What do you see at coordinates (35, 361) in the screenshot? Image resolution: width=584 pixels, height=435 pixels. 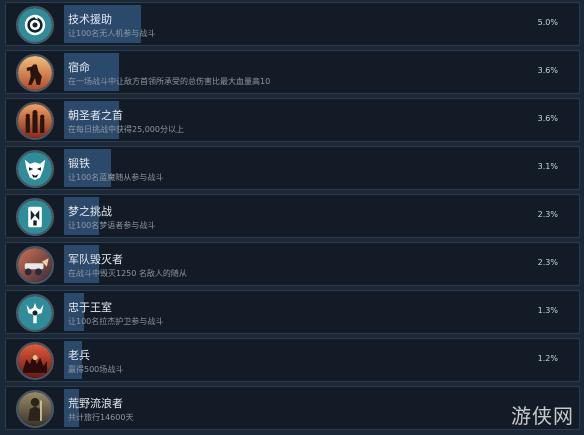 I see `veteran-horde-icon` at bounding box center [35, 361].